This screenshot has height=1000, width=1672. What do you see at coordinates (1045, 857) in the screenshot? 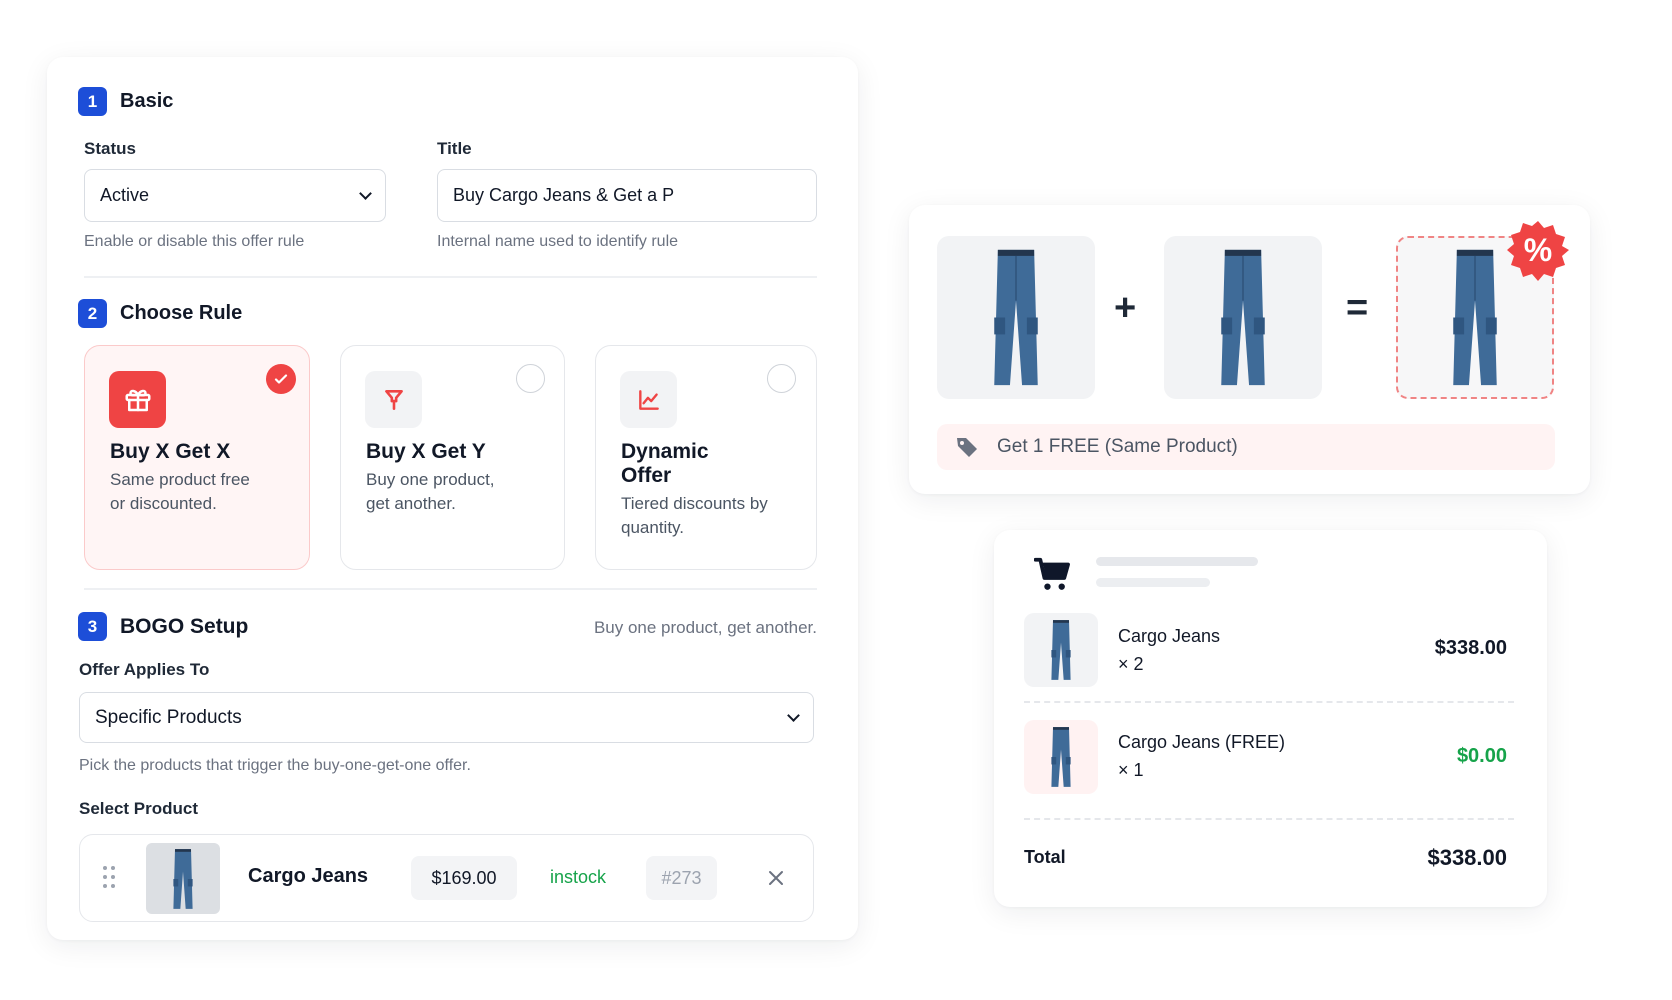
I see `total-label: Total` at bounding box center [1045, 857].